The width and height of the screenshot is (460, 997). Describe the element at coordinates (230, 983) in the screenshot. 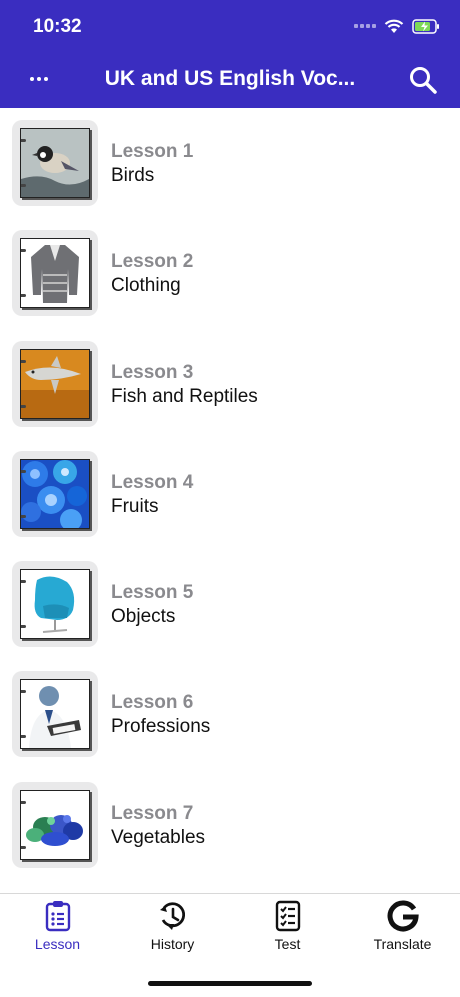

I see `home-indicator` at that location.